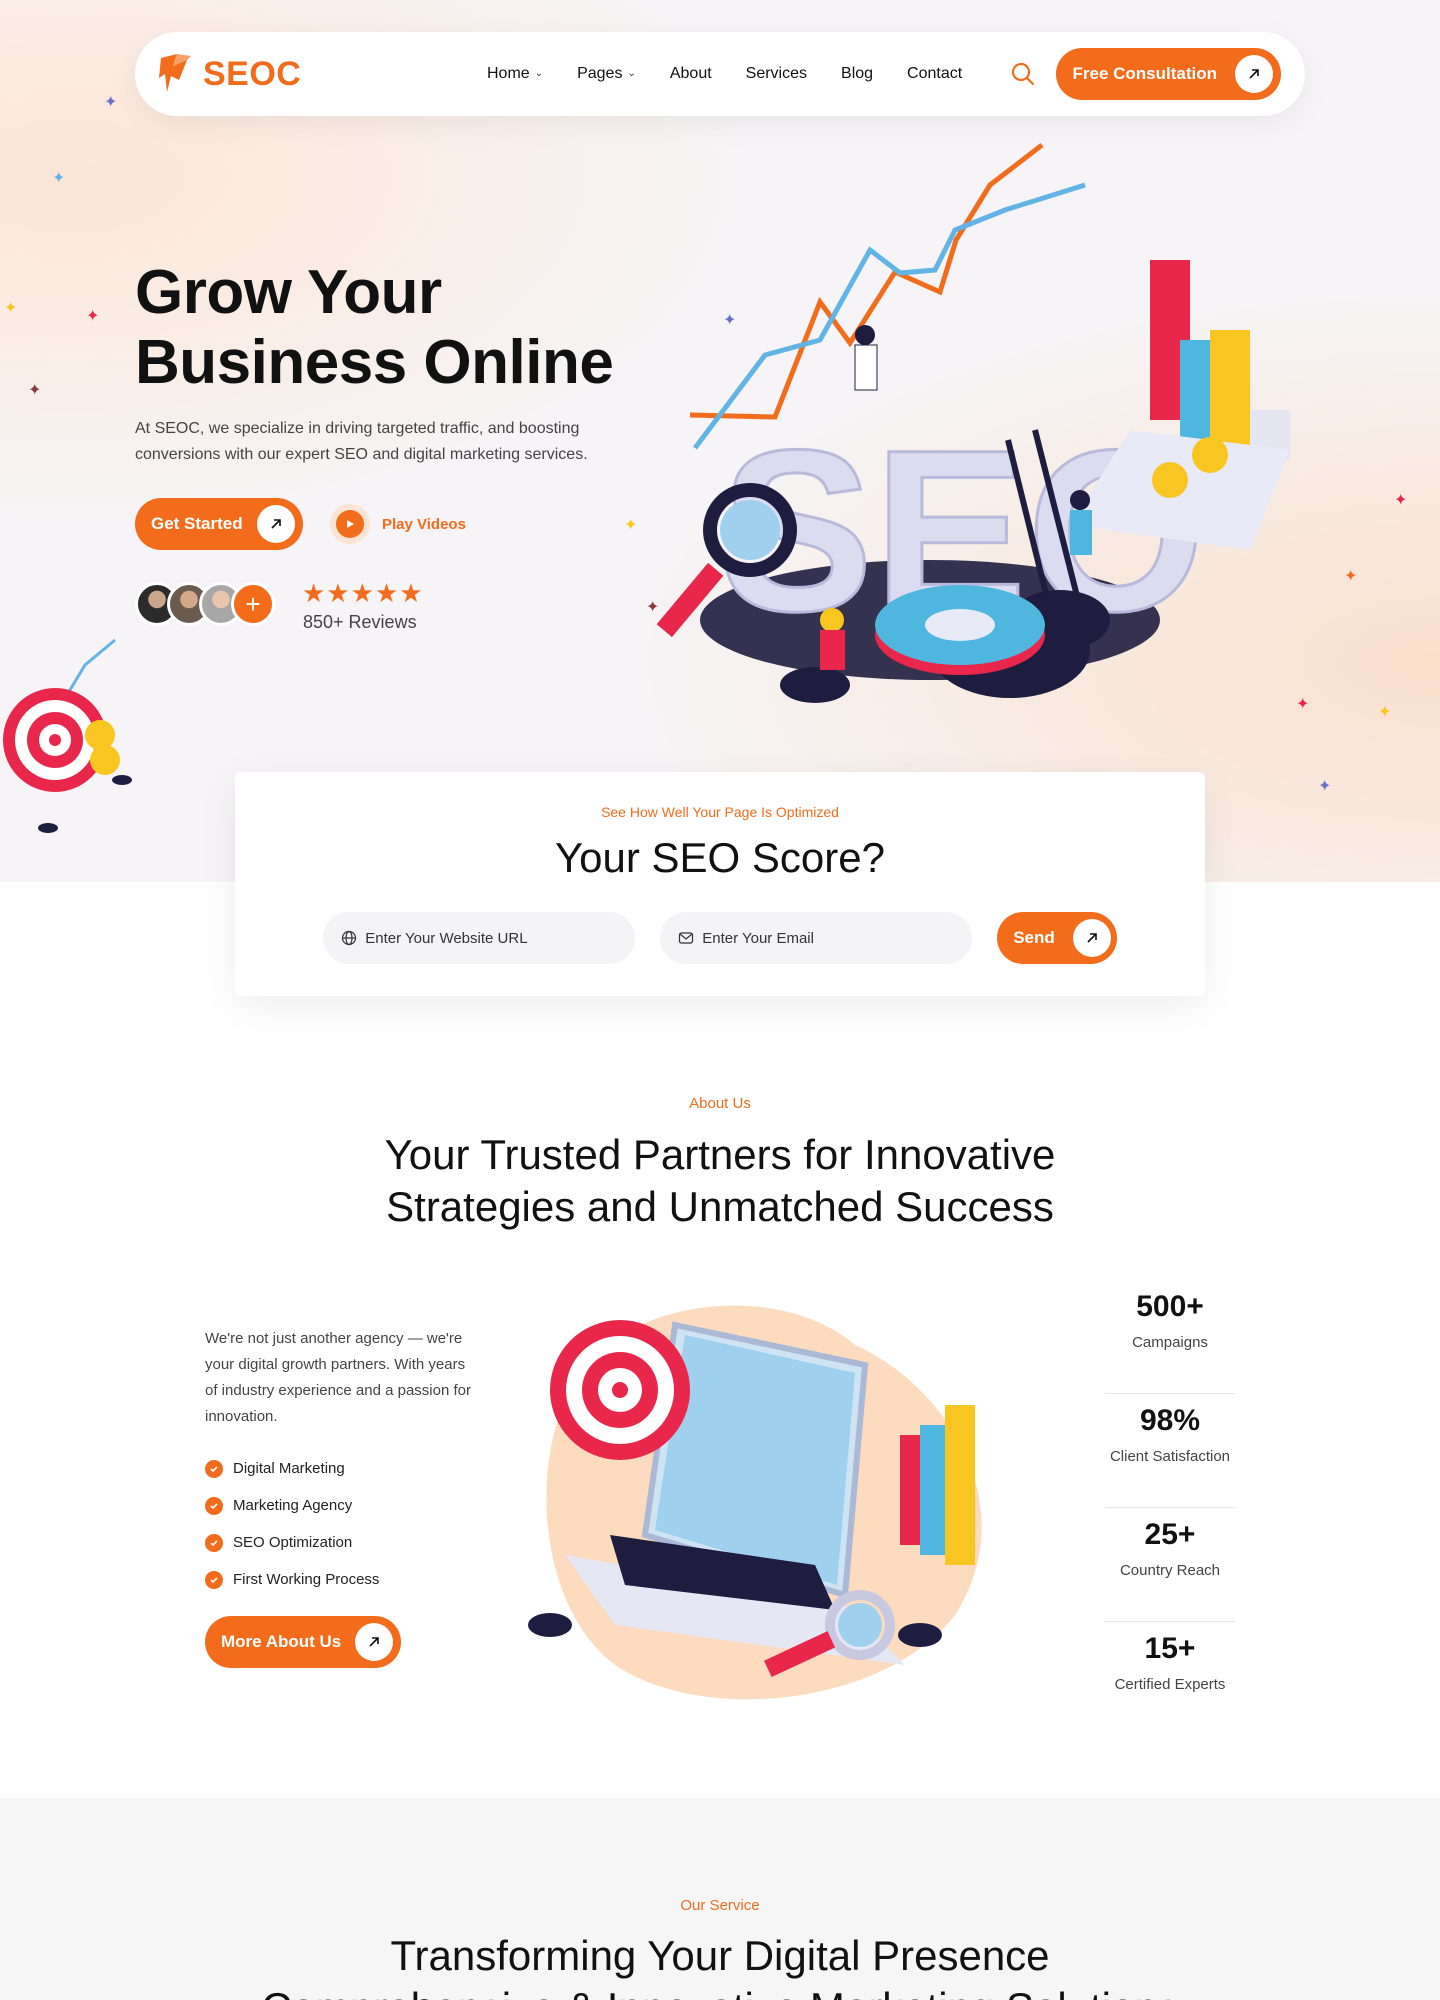 The image size is (1440, 2000). What do you see at coordinates (67, 735) in the screenshot?
I see `target-illustration` at bounding box center [67, 735].